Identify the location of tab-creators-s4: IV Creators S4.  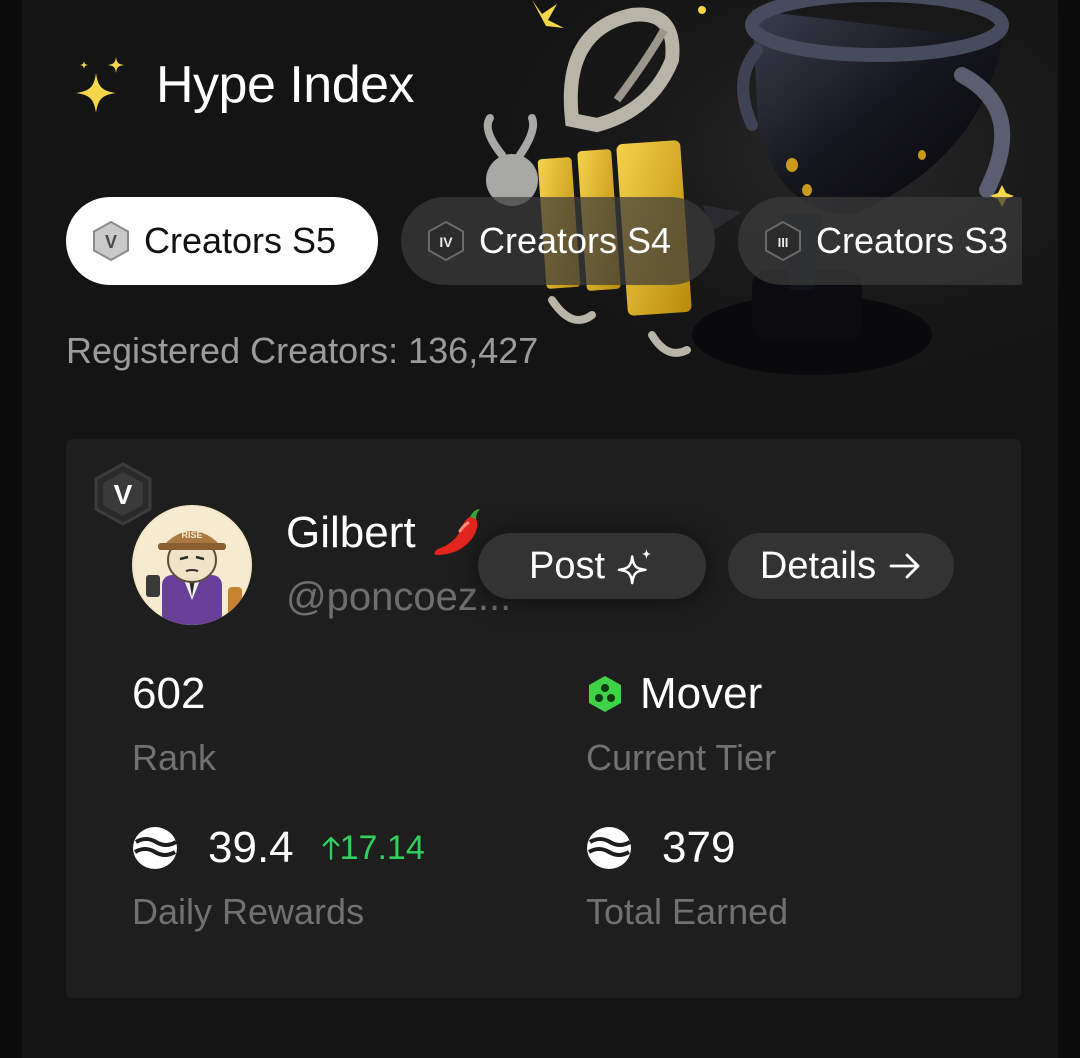
(558, 241).